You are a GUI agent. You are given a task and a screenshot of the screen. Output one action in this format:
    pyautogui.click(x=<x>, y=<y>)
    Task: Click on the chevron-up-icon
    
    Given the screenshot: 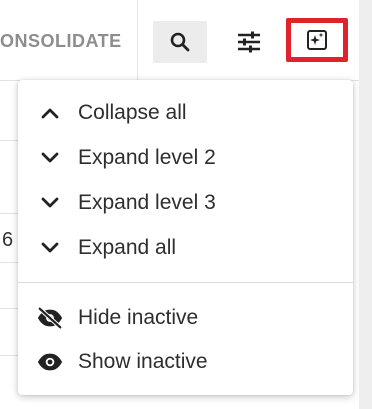 What is the action you would take?
    pyautogui.click(x=50, y=113)
    